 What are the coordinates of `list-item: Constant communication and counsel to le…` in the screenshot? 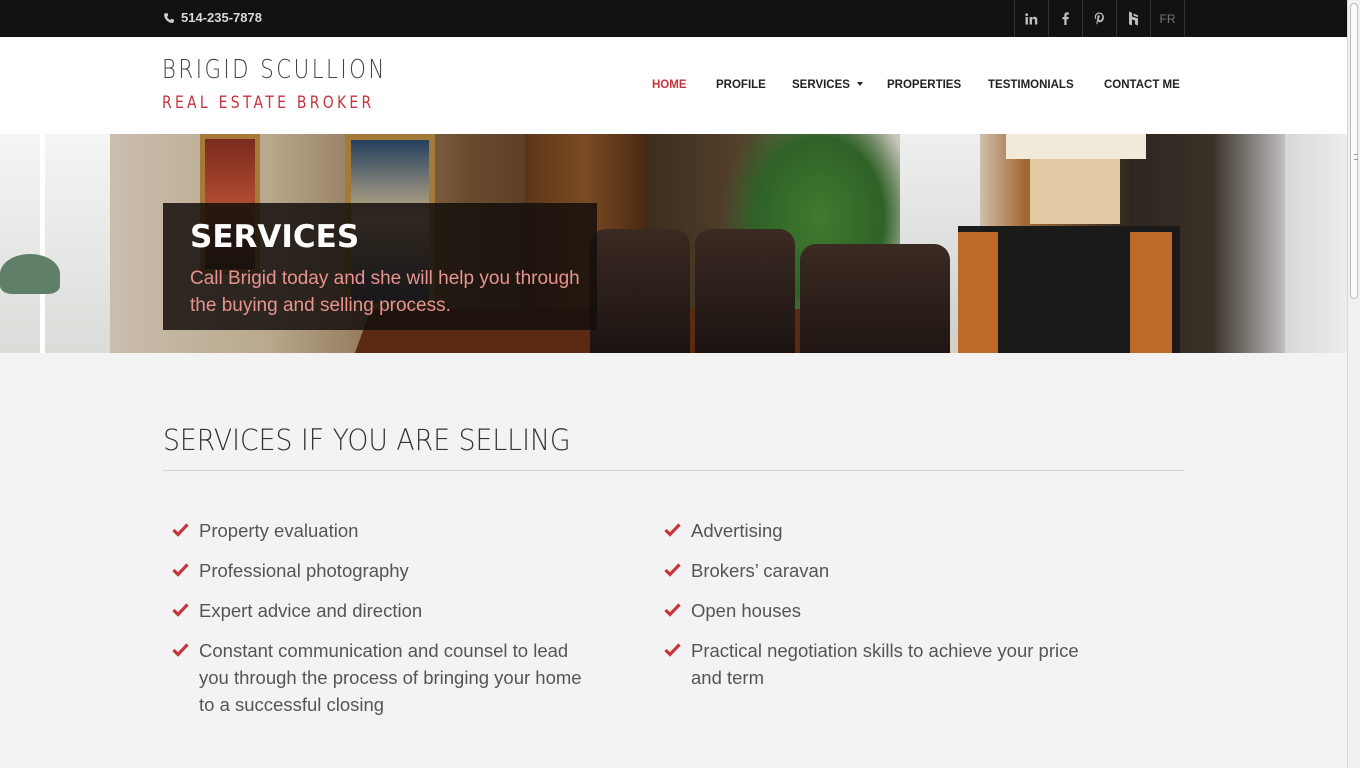 It's located at (387, 677).